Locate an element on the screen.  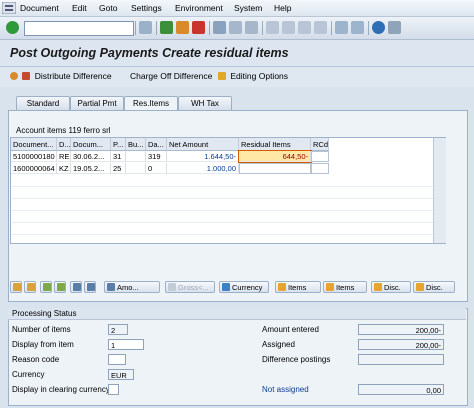
not-assigned-field: 0,00 is located at coordinates (401, 389).